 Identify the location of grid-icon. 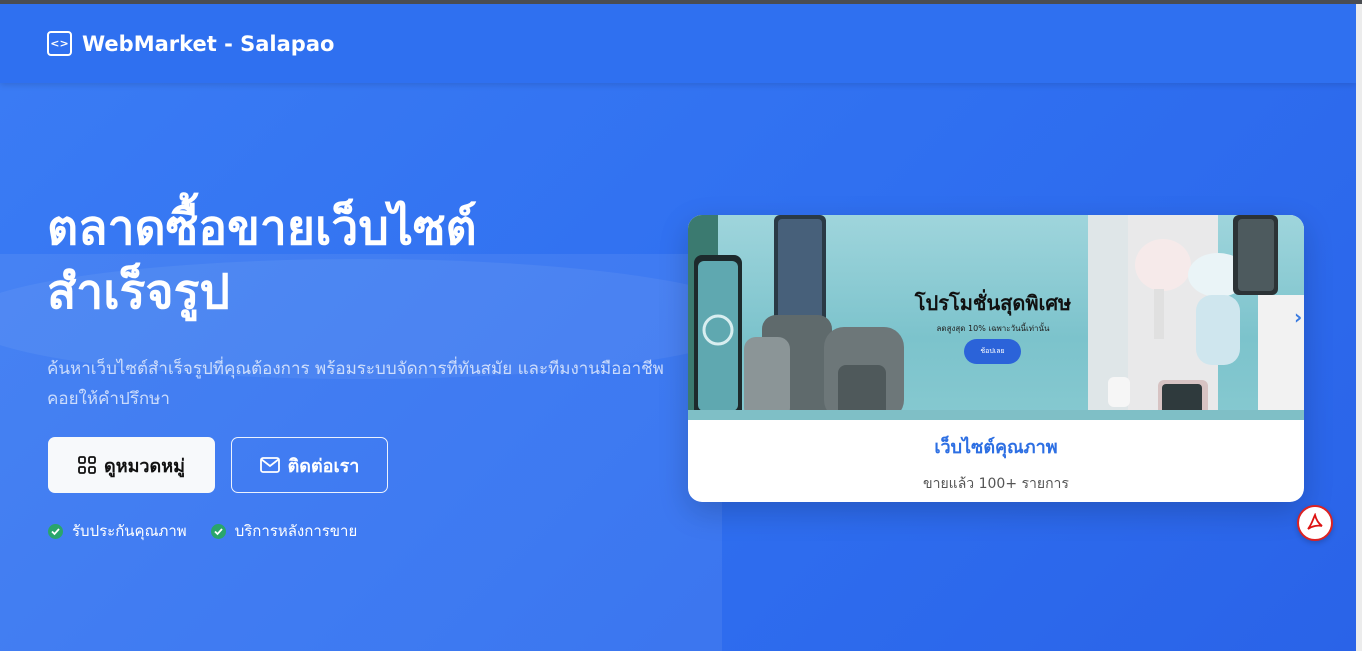
(87, 465).